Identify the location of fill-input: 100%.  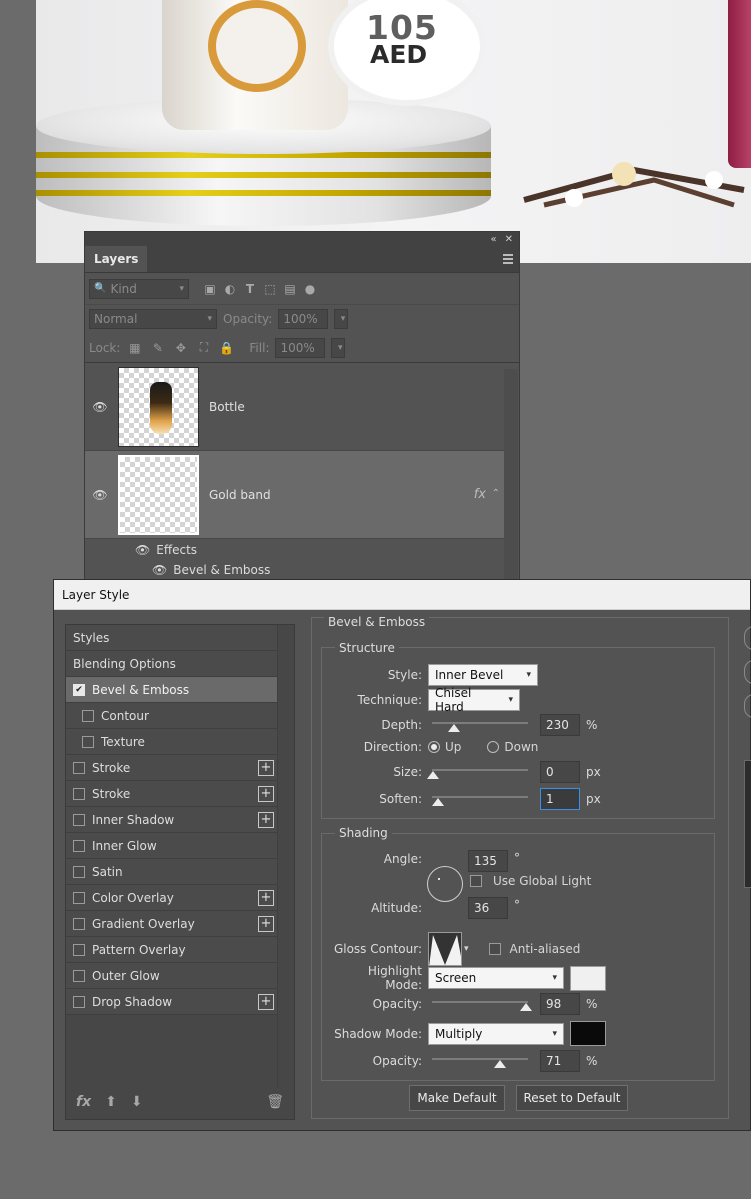
(300, 347).